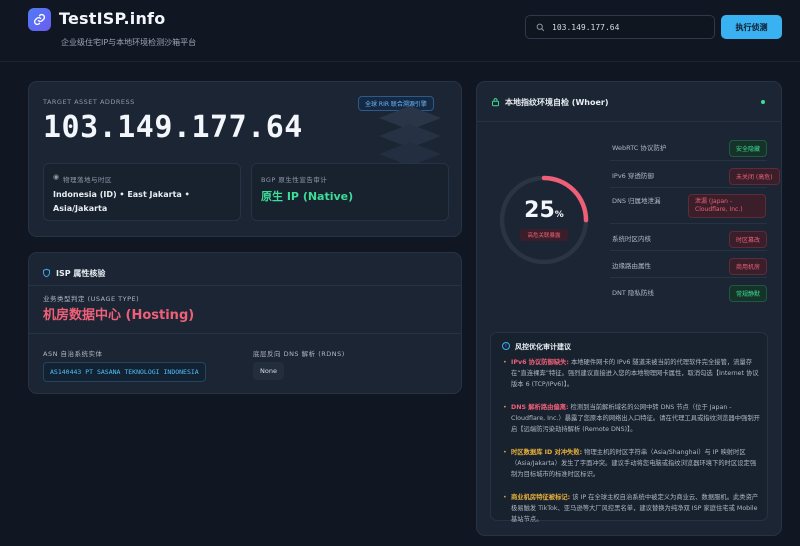 This screenshot has width=800, height=546. What do you see at coordinates (633, 293) in the screenshot?
I see `check-label-dnt: DNT 隐私防线` at bounding box center [633, 293].